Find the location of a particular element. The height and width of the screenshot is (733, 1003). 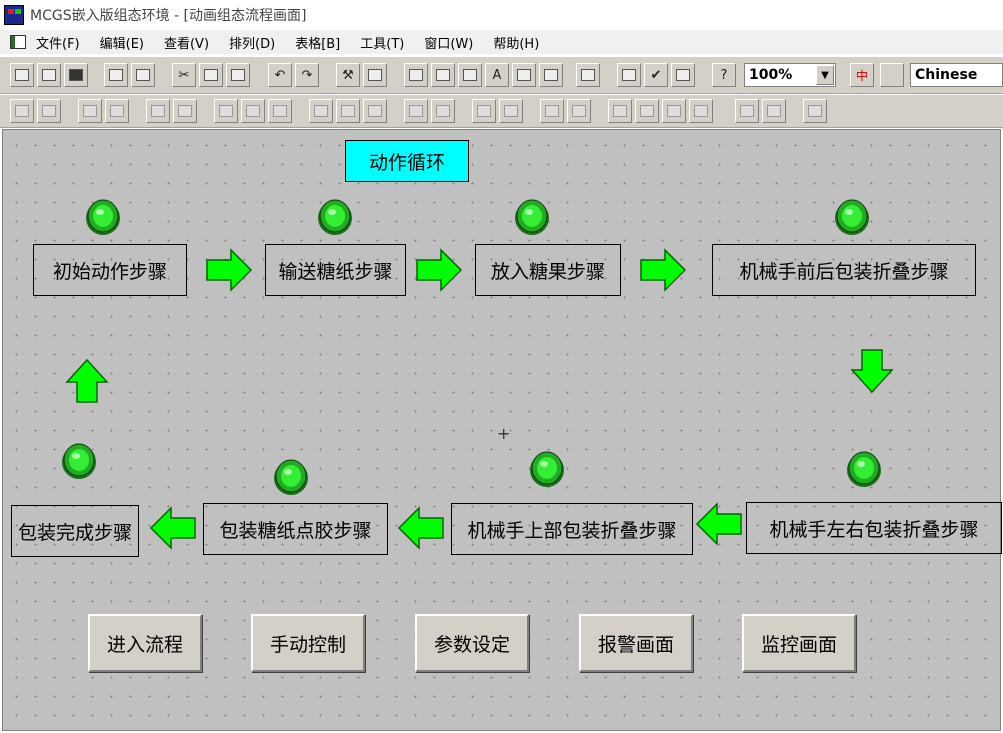

align-top-icon is located at coordinates (90, 111).